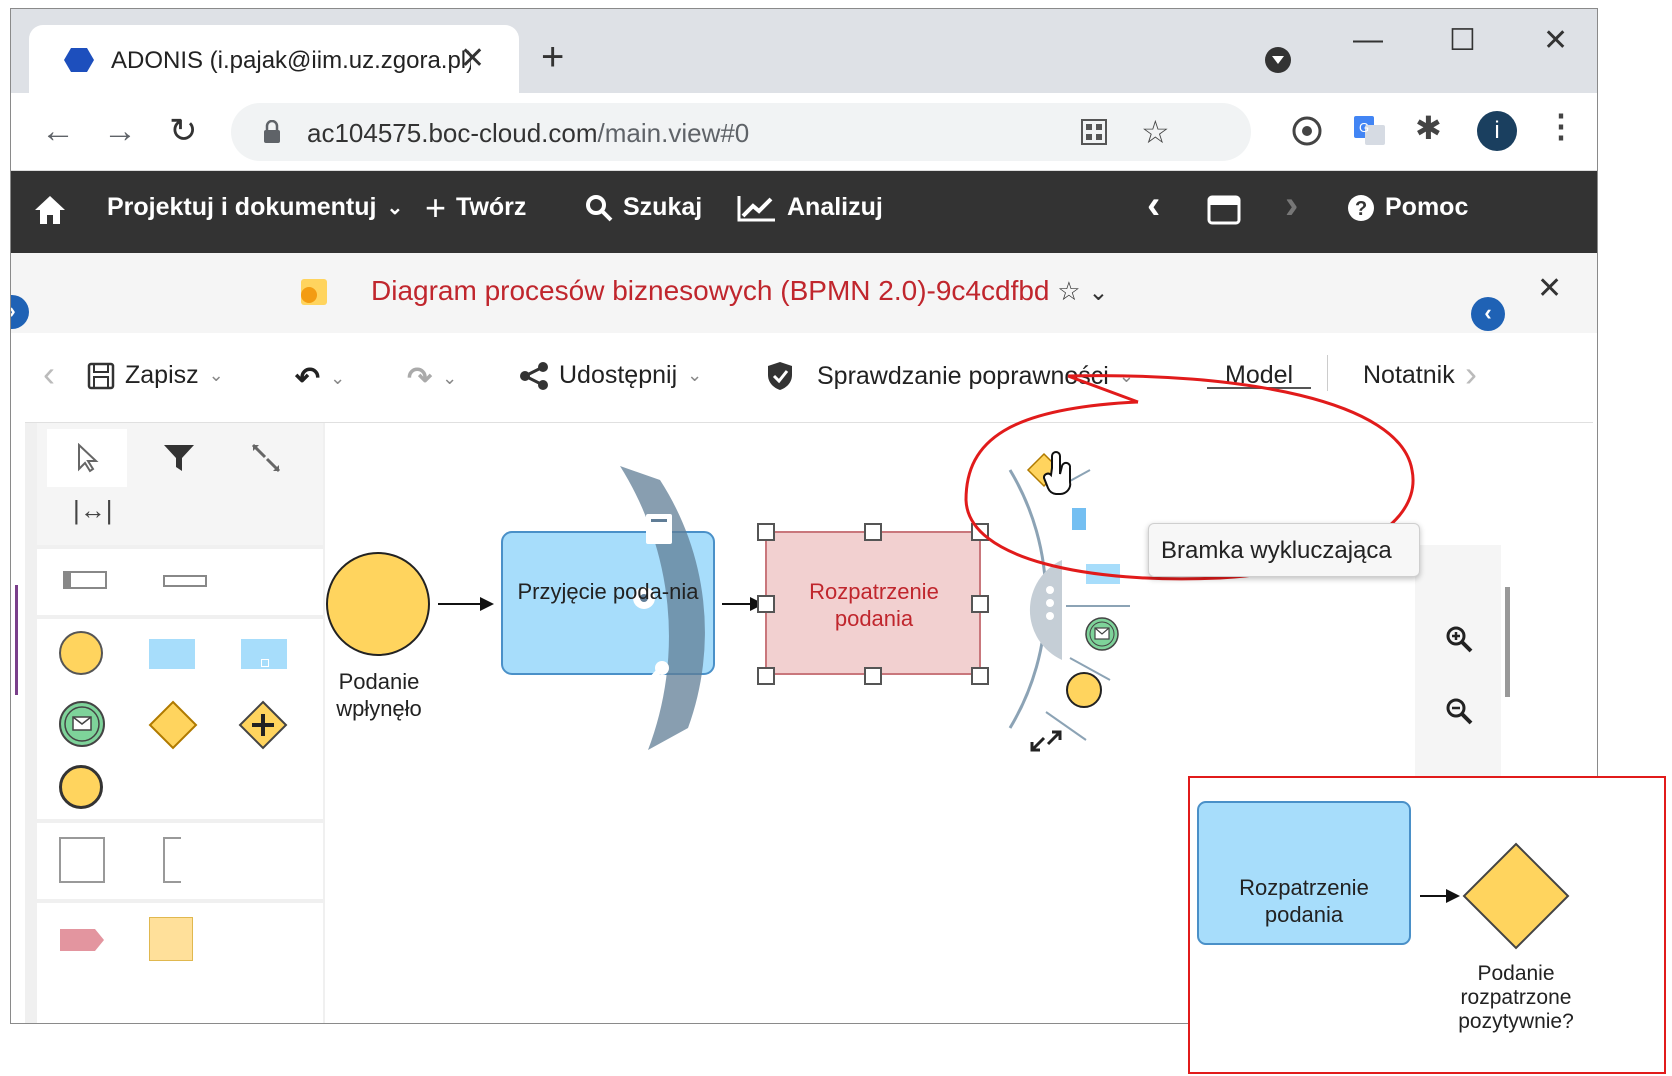 This screenshot has height=1076, width=1672. What do you see at coordinates (1084, 690) in the screenshot?
I see `end-event-option-icon` at bounding box center [1084, 690].